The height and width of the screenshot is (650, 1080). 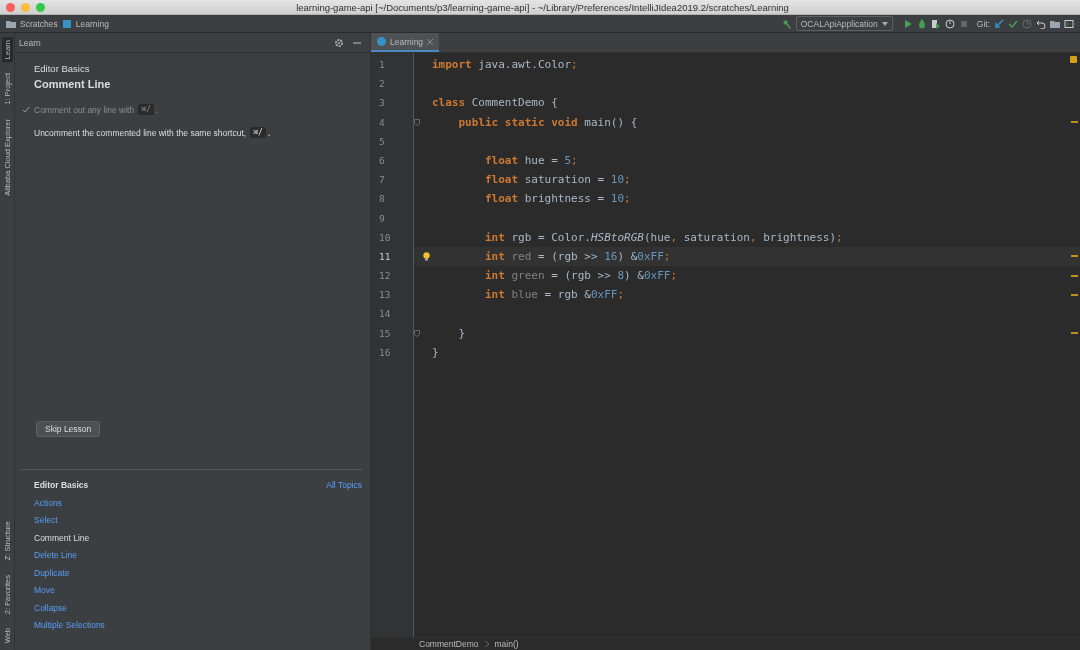 What do you see at coordinates (506, 644) in the screenshot?
I see `breadcrumb: main()` at bounding box center [506, 644].